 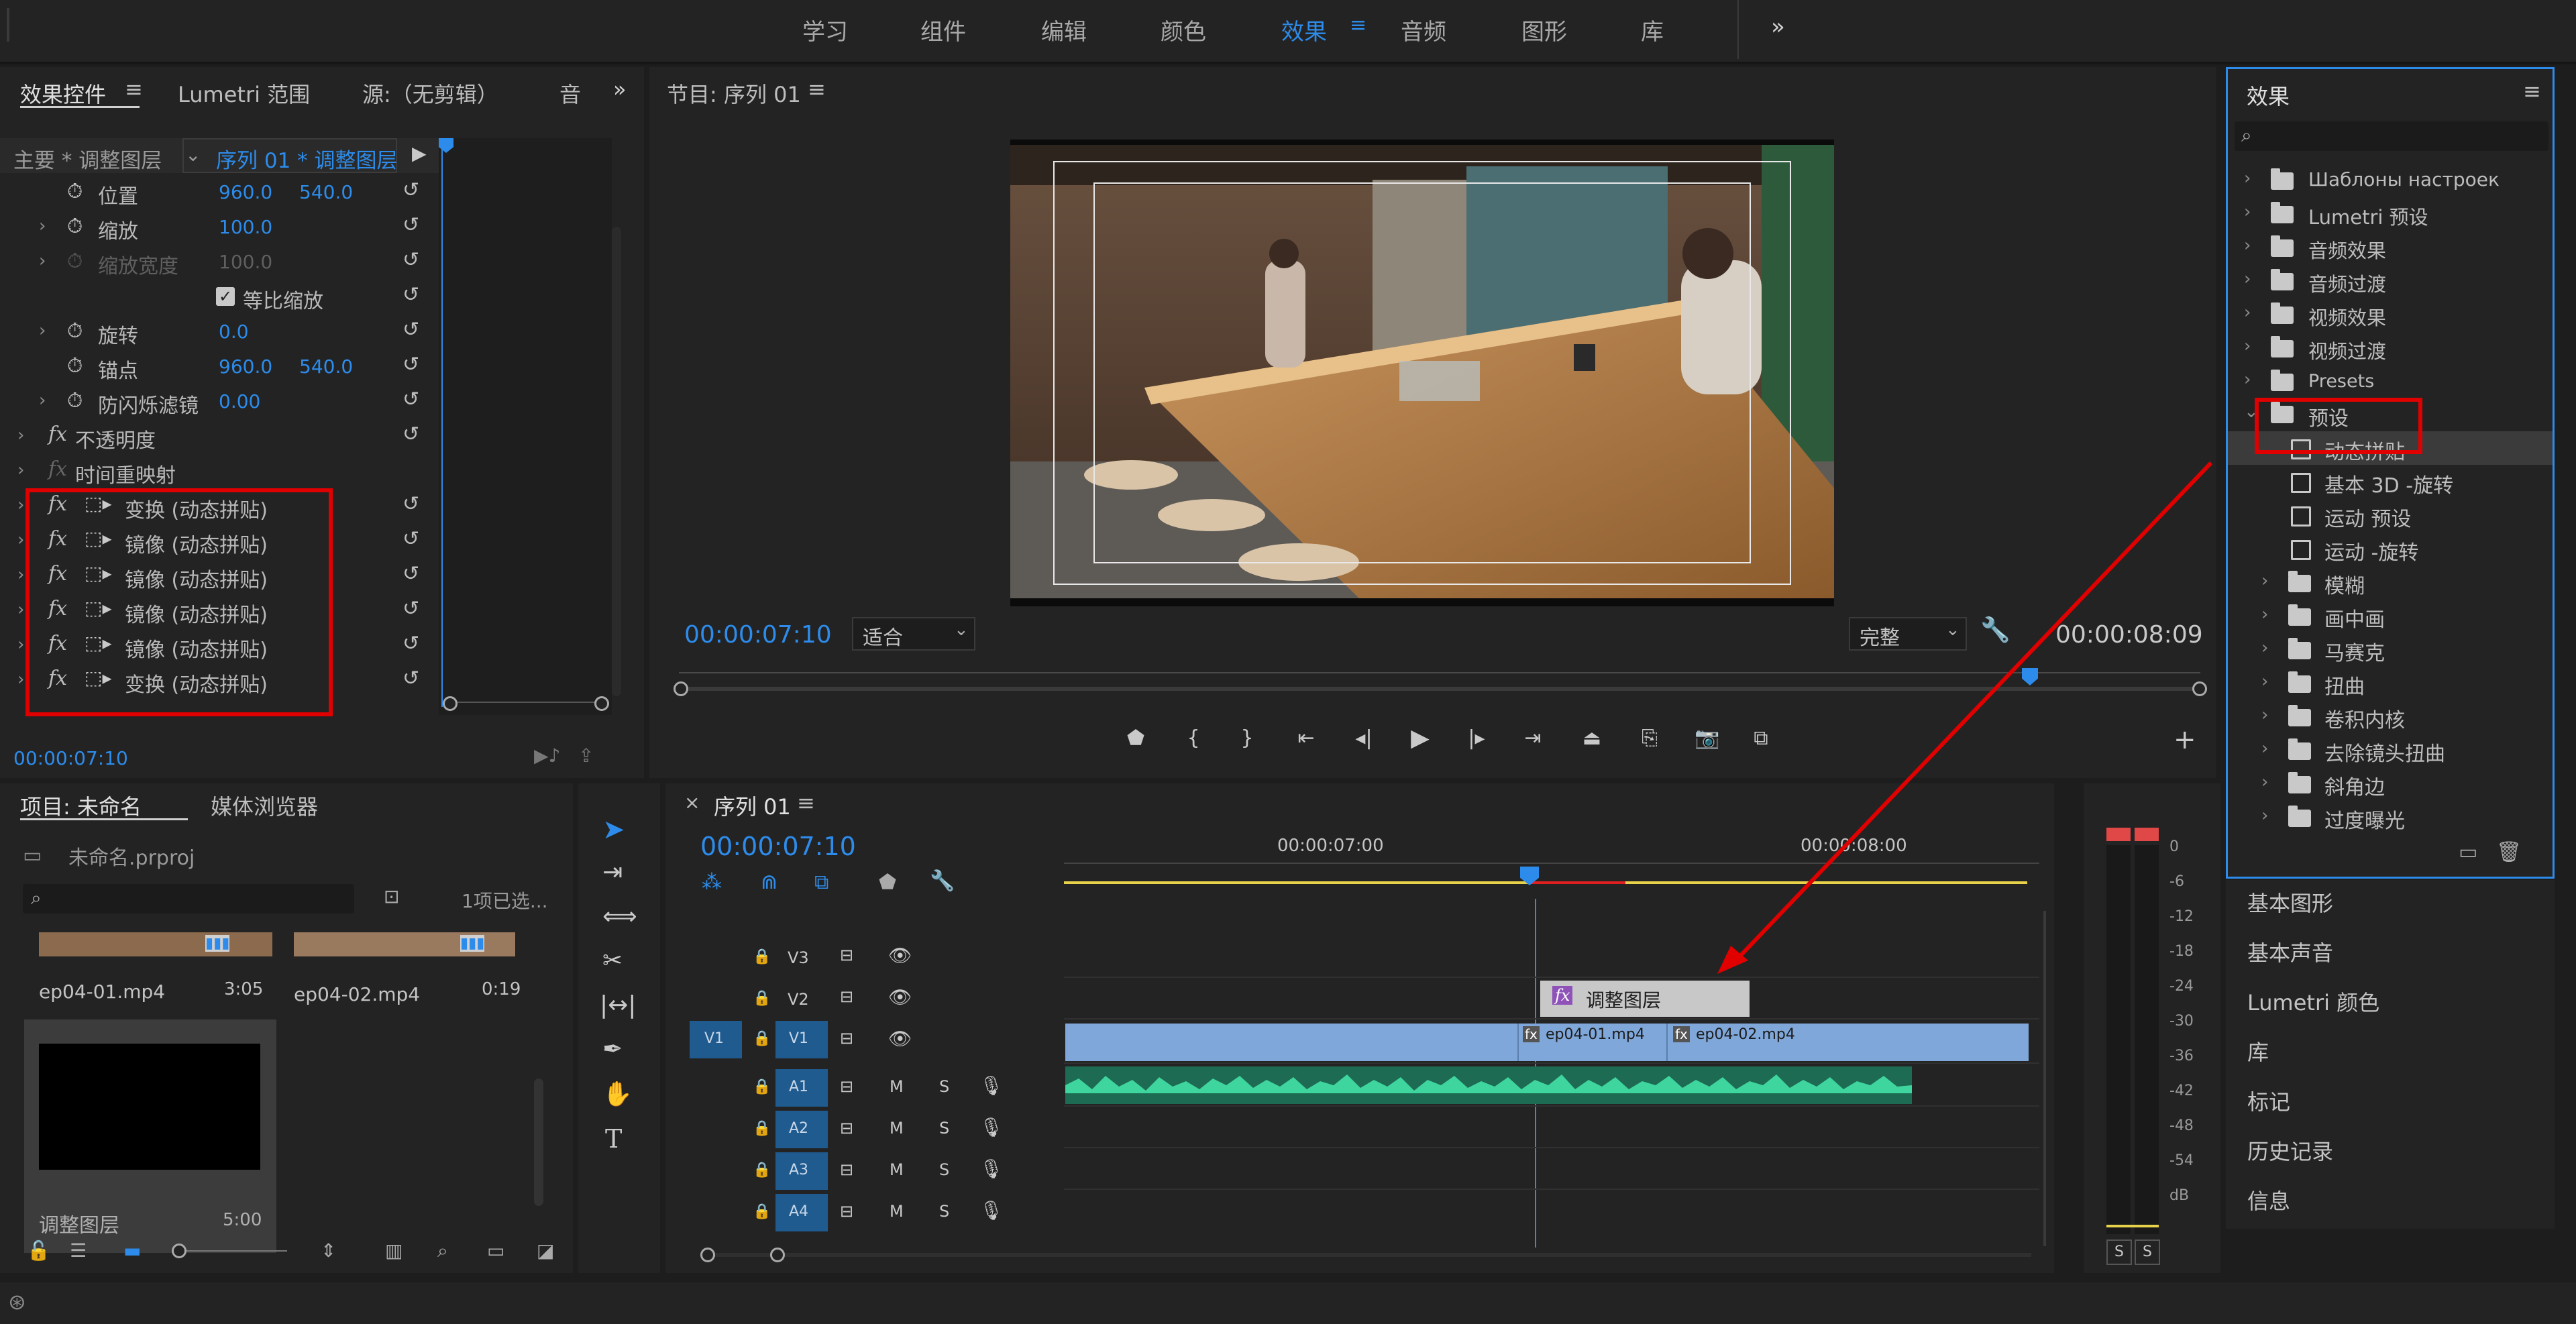 I want to click on microphone-icon: 🎙, so click(x=991, y=1085).